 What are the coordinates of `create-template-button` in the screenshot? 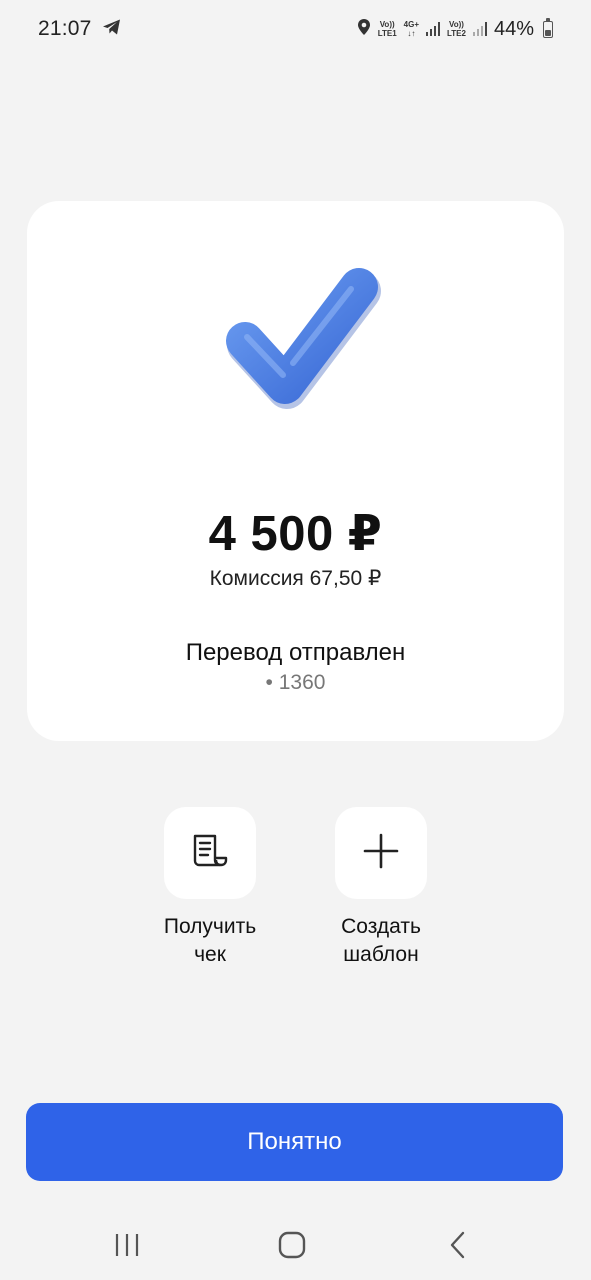 It's located at (381, 853).